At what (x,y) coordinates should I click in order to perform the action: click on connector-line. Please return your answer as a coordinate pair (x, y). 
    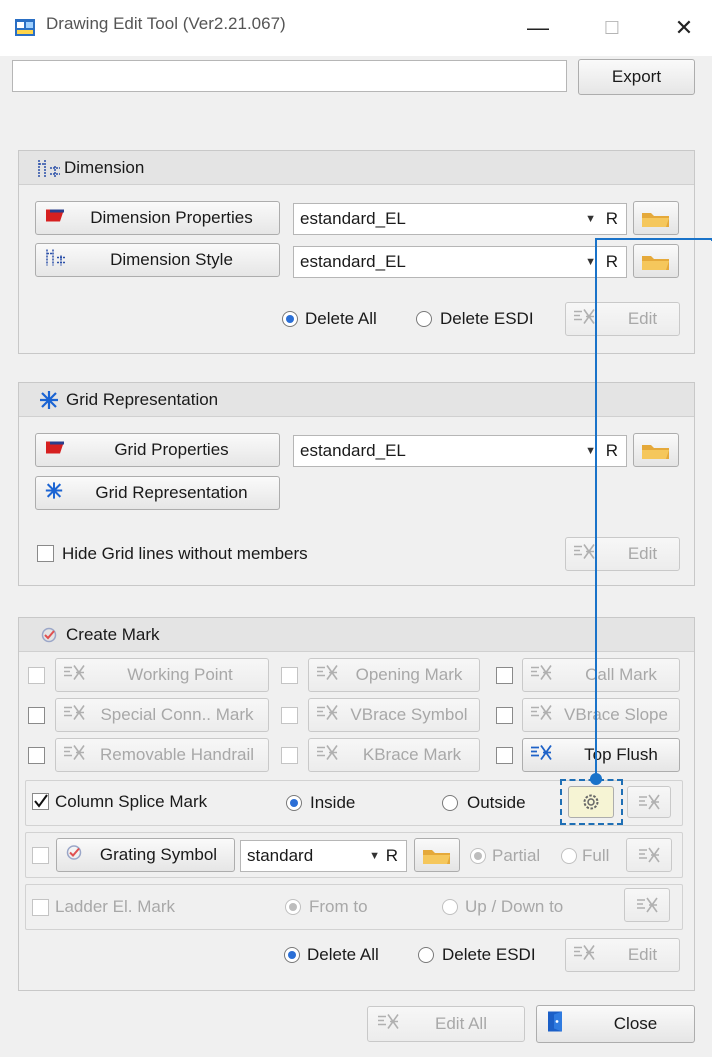
    Looking at the image, I should click on (653, 508).